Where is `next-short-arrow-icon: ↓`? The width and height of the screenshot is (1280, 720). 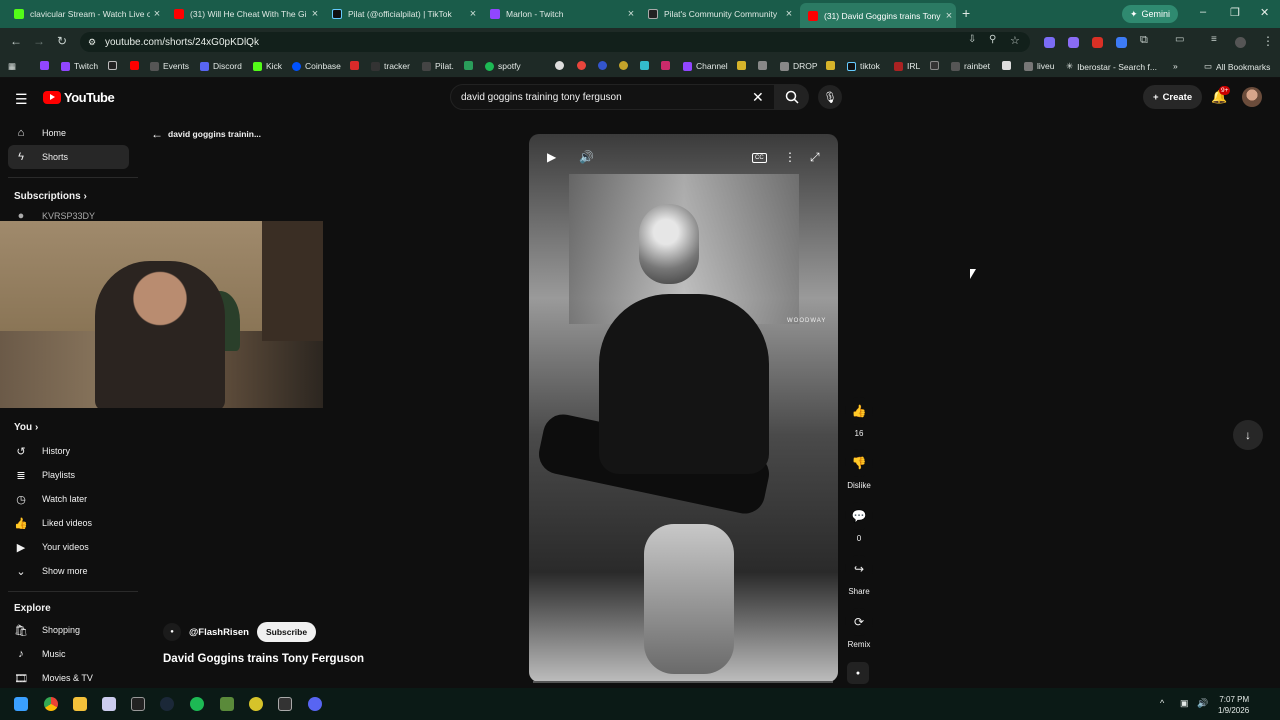
next-short-arrow-icon: ↓ is located at coordinates (1248, 435).